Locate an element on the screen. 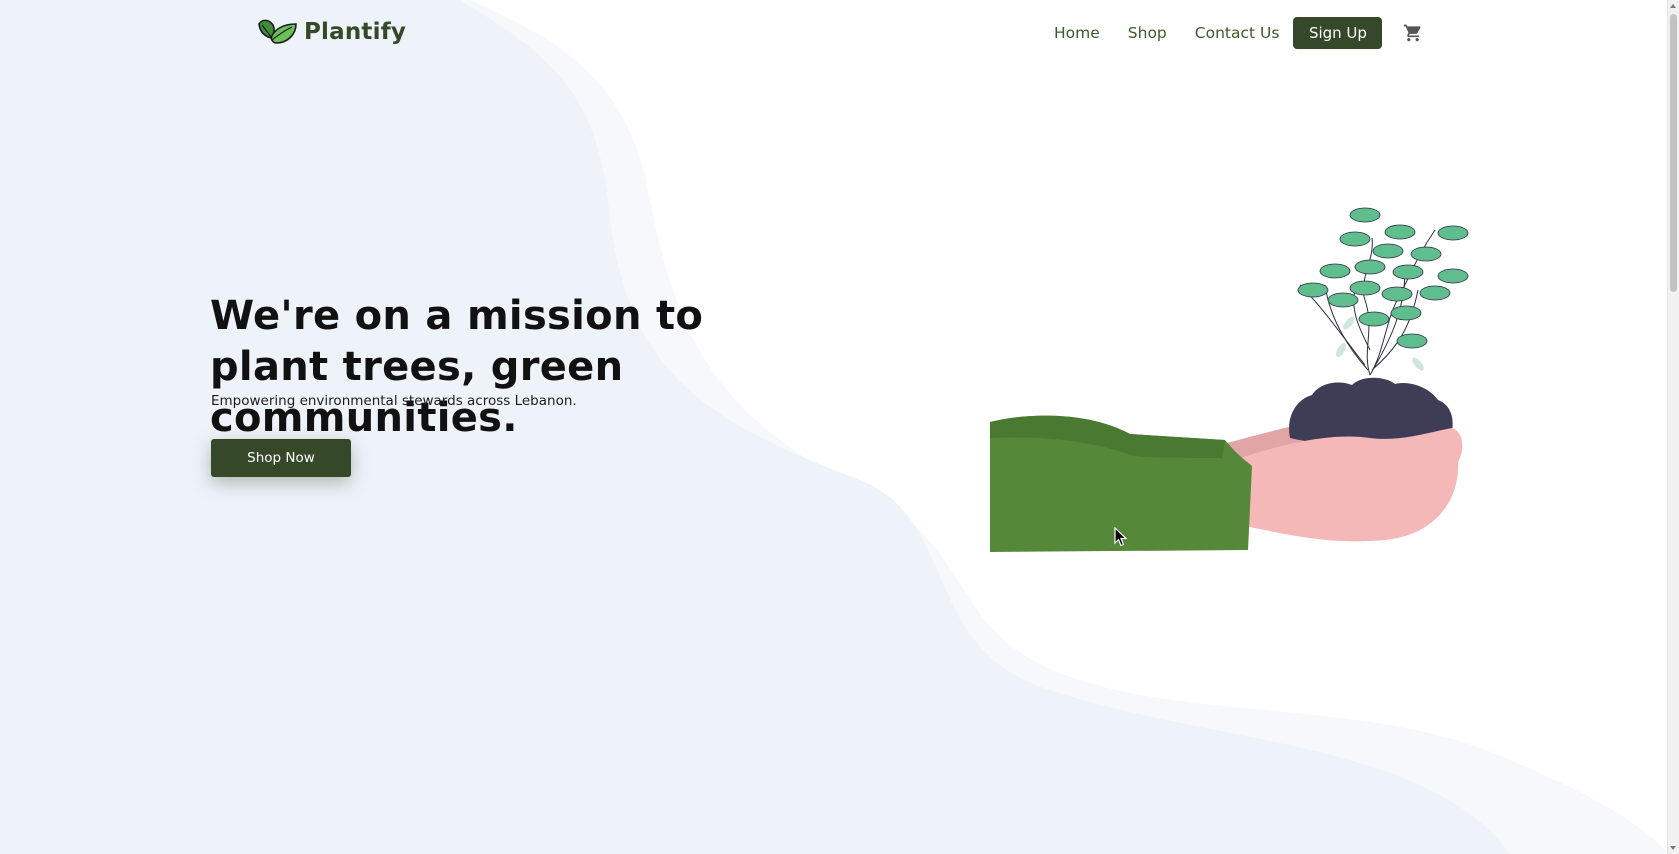 Image resolution: width=1679 pixels, height=854 pixels. hands-holding-plant-illustration is located at coordinates (1229, 379).